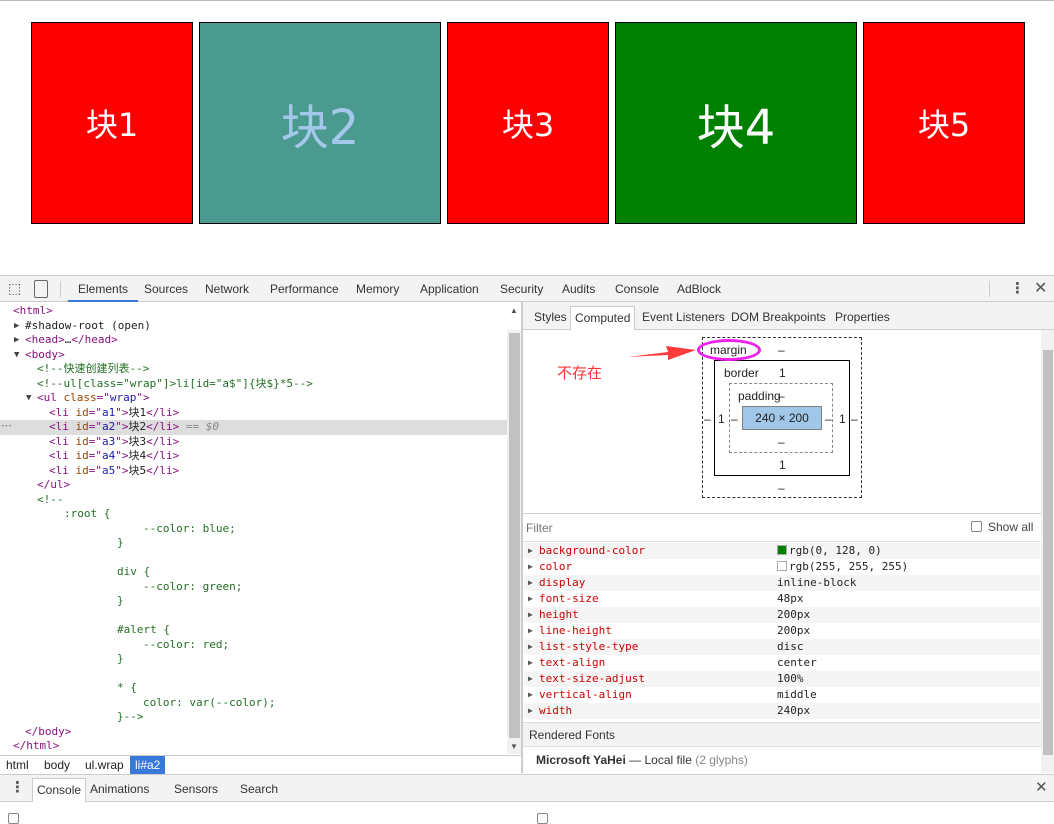 This screenshot has width=1054, height=824. What do you see at coordinates (166, 289) in the screenshot?
I see `tab-sources: Sources` at bounding box center [166, 289].